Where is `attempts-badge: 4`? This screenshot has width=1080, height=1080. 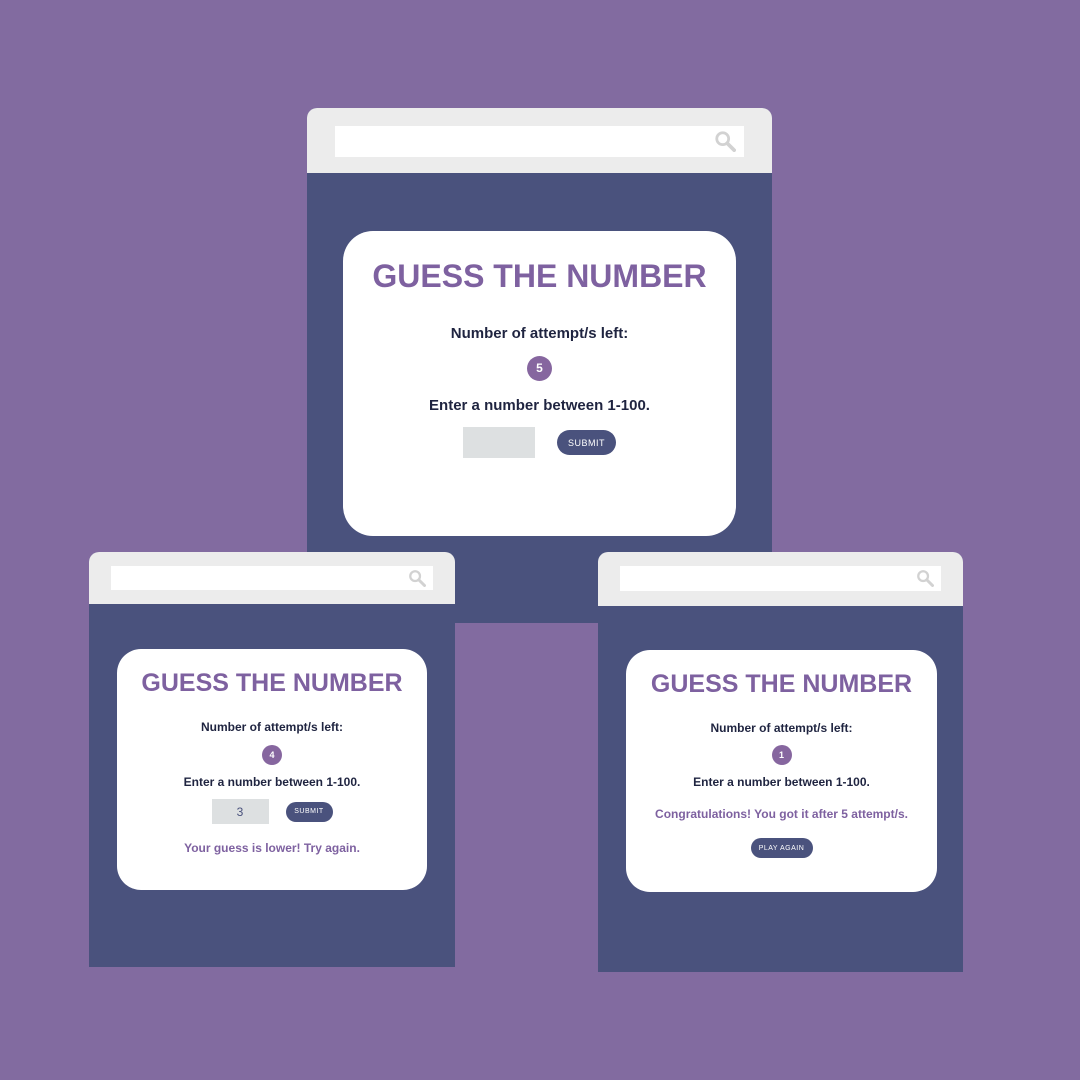
attempts-badge: 4 is located at coordinates (272, 755).